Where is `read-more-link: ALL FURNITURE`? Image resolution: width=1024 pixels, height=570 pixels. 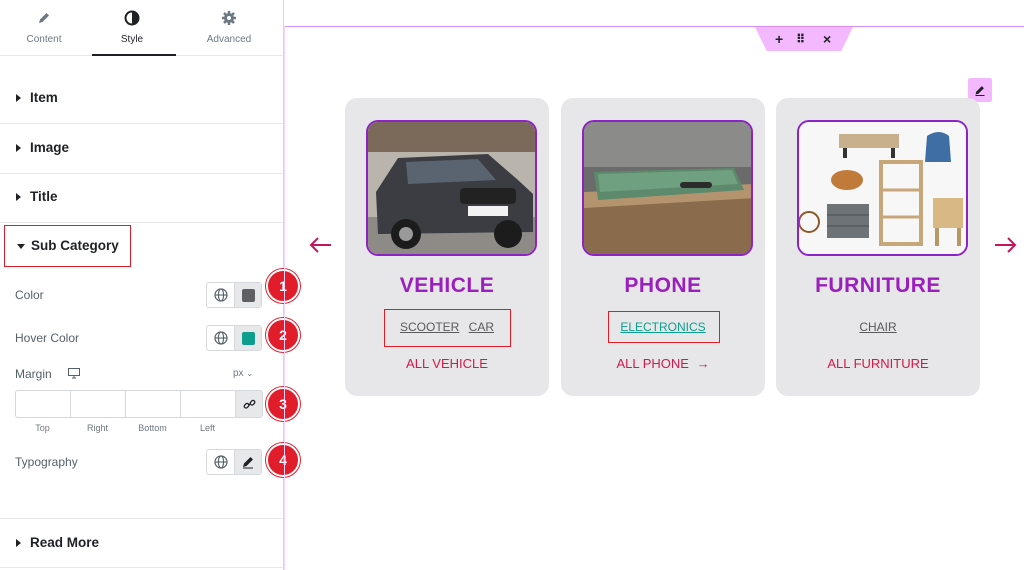
read-more-link: ALL FURNITURE is located at coordinates (878, 363).